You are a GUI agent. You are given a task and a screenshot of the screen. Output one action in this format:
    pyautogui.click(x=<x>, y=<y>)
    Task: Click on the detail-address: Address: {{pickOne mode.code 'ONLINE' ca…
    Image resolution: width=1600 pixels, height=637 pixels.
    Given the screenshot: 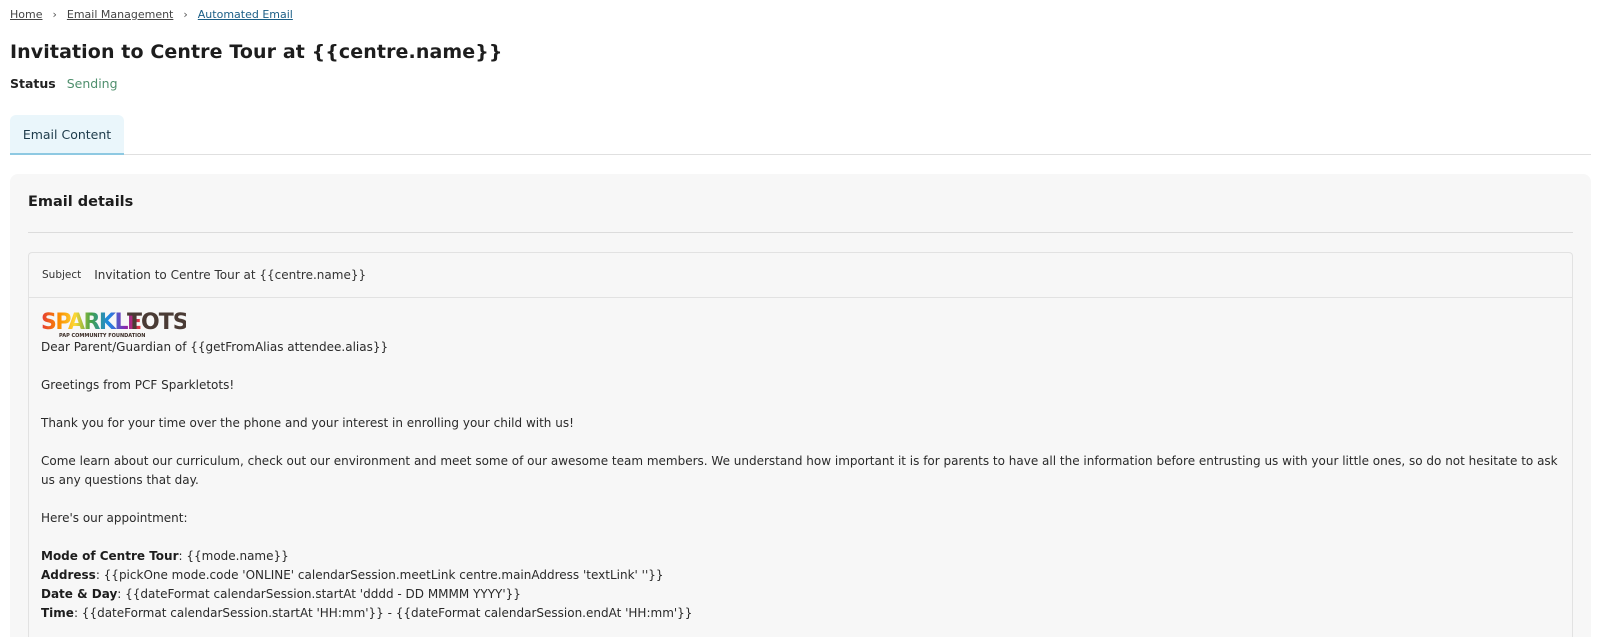 What is the action you would take?
    pyautogui.click(x=800, y=575)
    